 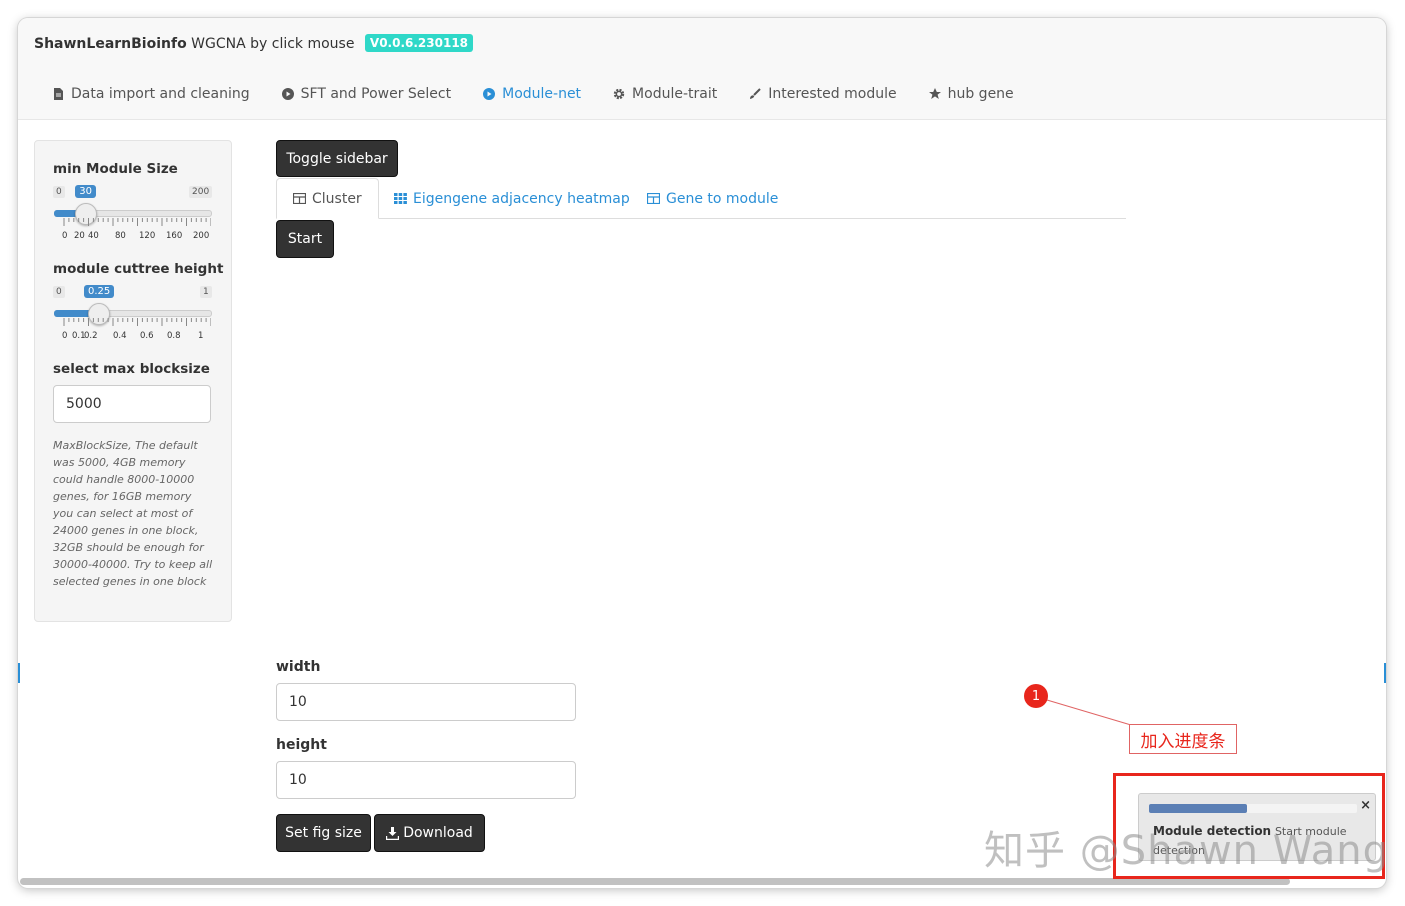 What do you see at coordinates (1036, 696) in the screenshot?
I see `annotation-number-badge: 1` at bounding box center [1036, 696].